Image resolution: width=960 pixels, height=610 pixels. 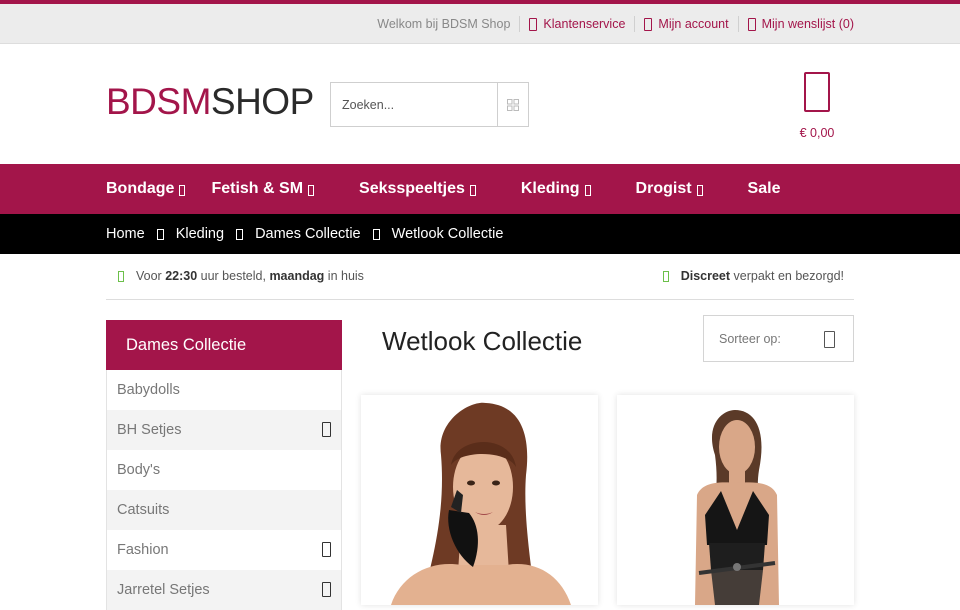 What do you see at coordinates (550, 188) in the screenshot?
I see `nav-label: Kleding` at bounding box center [550, 188].